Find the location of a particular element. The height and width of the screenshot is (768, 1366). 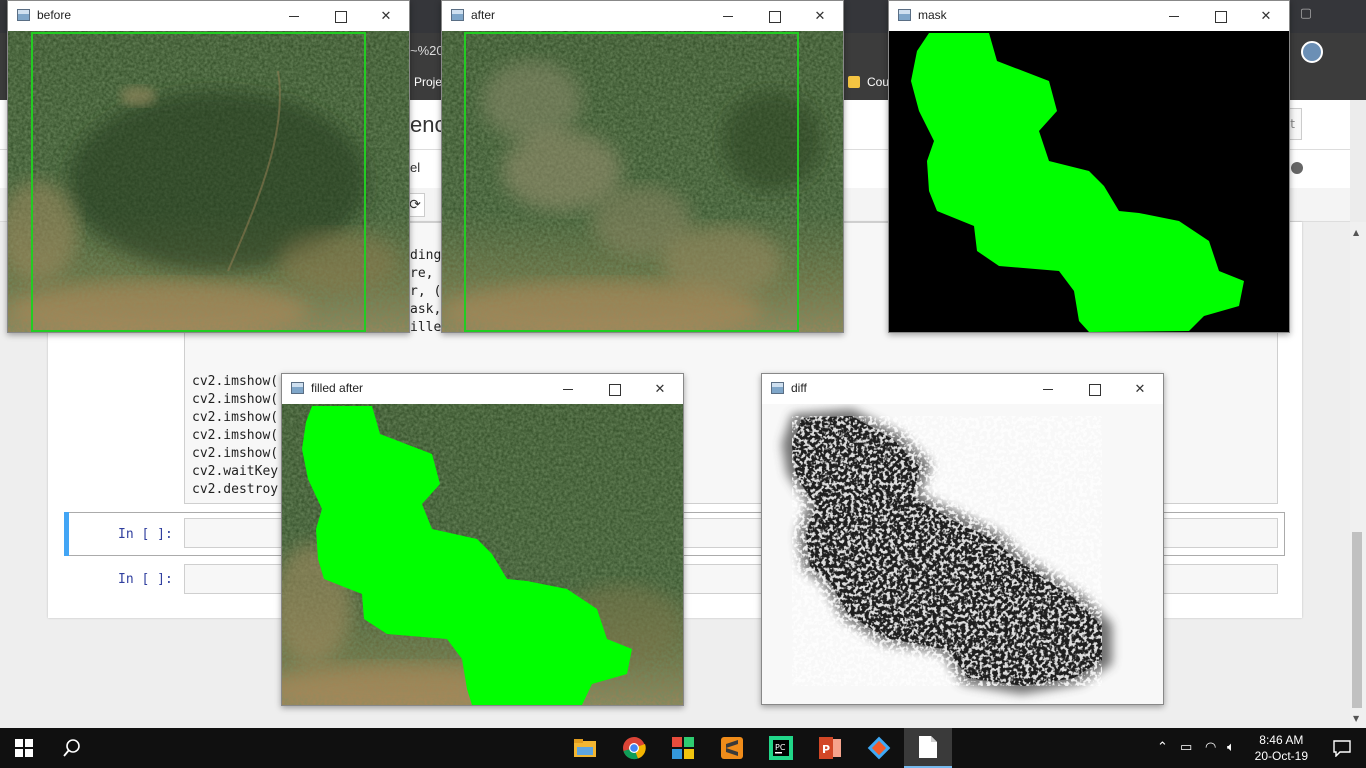

kernel-status-indicator is located at coordinates (1297, 168).